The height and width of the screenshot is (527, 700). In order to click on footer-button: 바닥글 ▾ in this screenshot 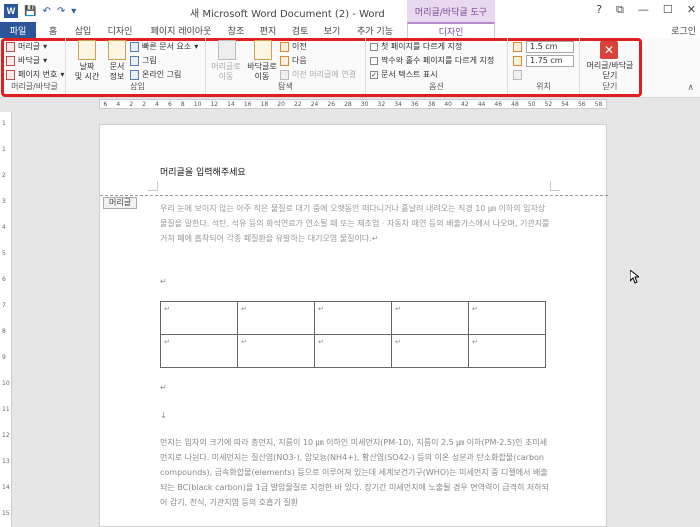, I will do `click(26, 60)`.